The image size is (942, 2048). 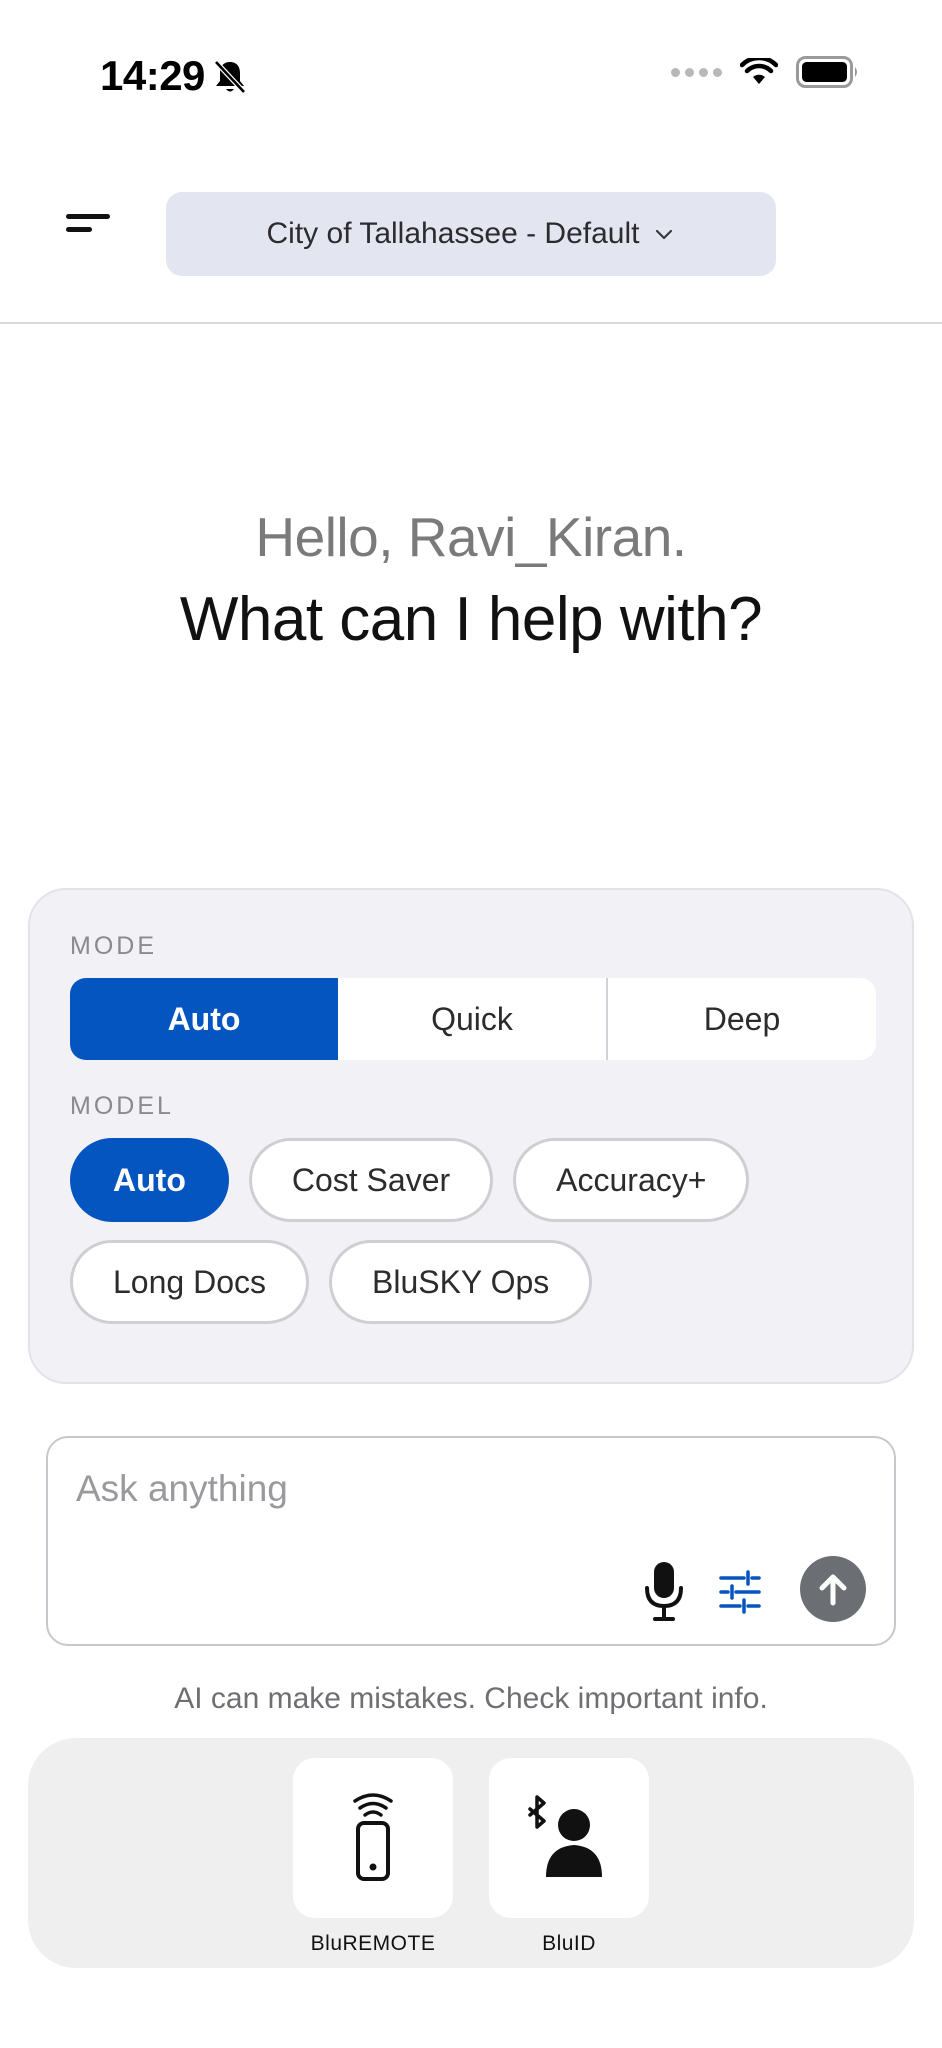 What do you see at coordinates (471, 619) in the screenshot?
I see `prompt-heading: What can I help with?` at bounding box center [471, 619].